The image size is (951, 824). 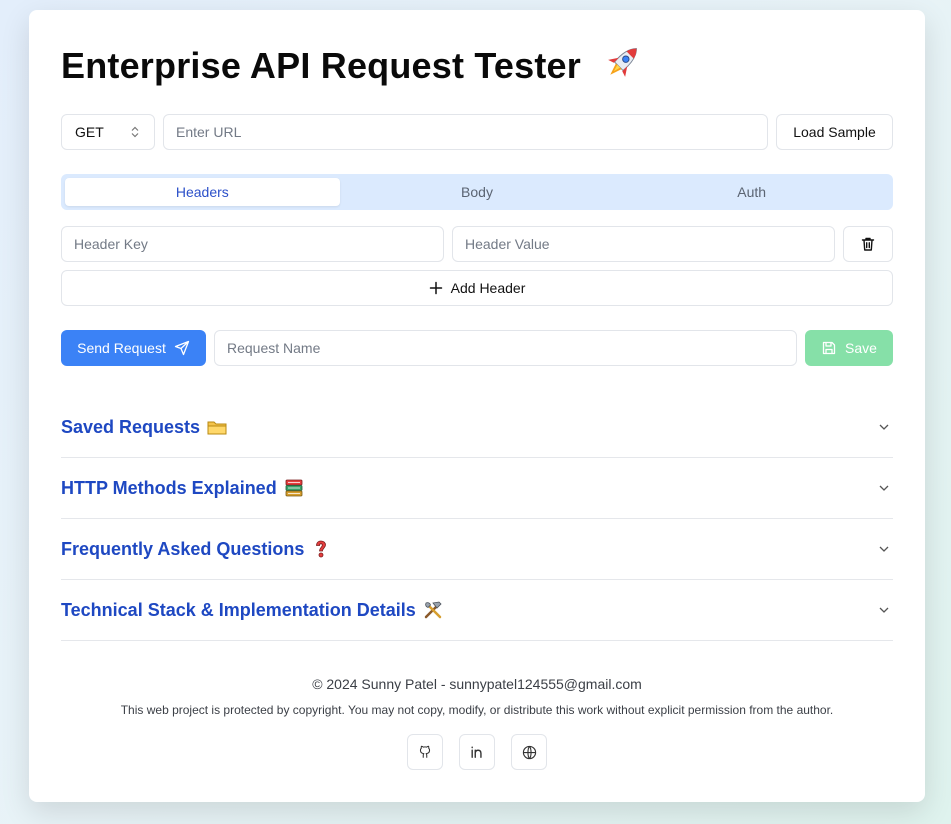 I want to click on accordion-http-methods: HTTP Methods Explained, so click(x=477, y=488).